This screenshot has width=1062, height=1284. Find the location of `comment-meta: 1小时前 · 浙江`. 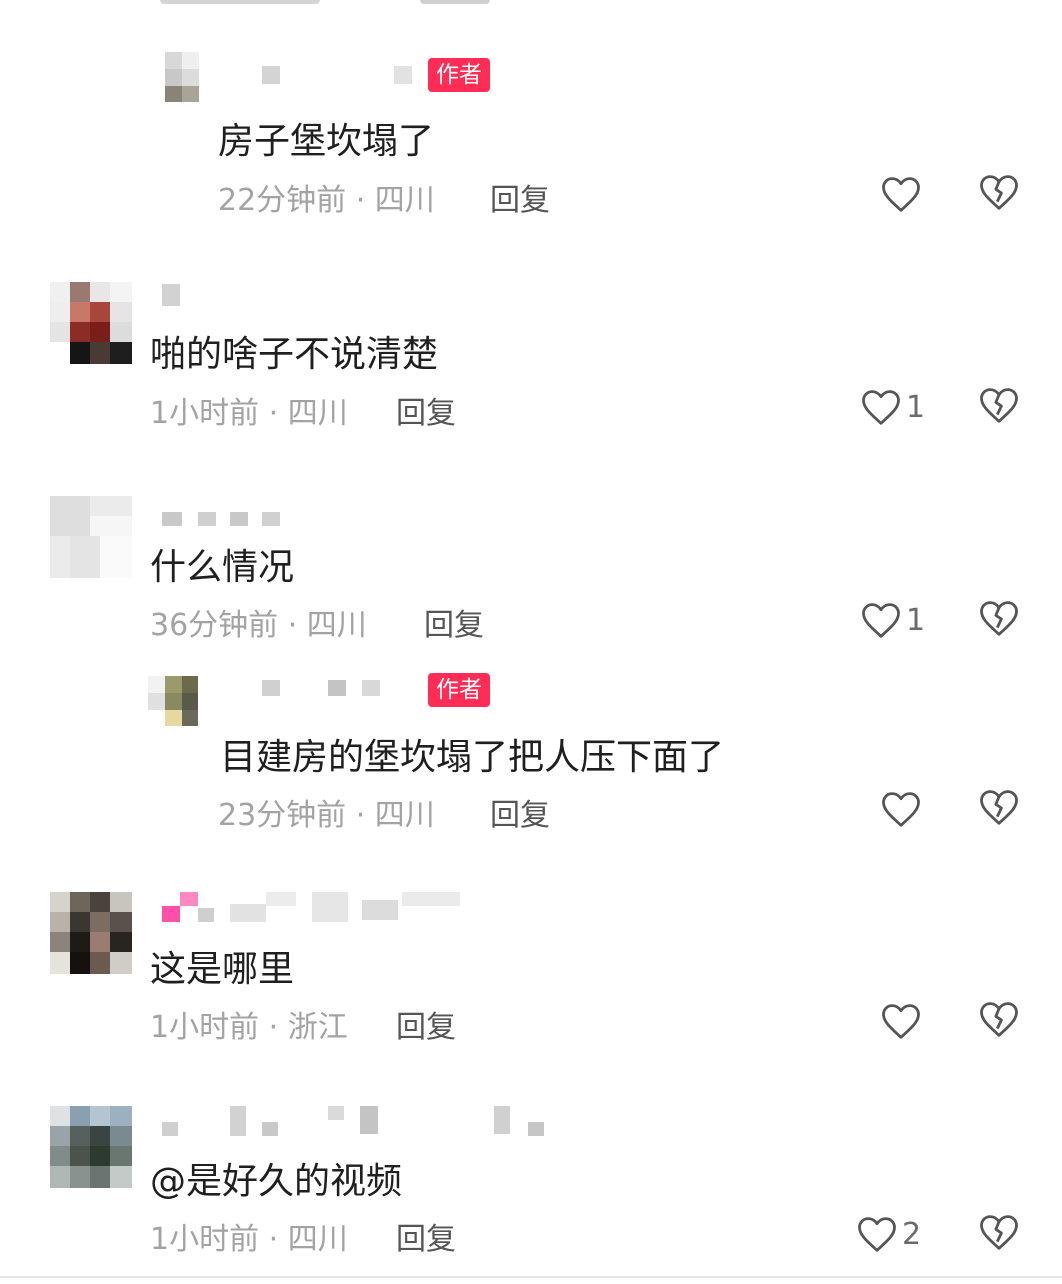

comment-meta: 1小时前 · 浙江 is located at coordinates (249, 1024).